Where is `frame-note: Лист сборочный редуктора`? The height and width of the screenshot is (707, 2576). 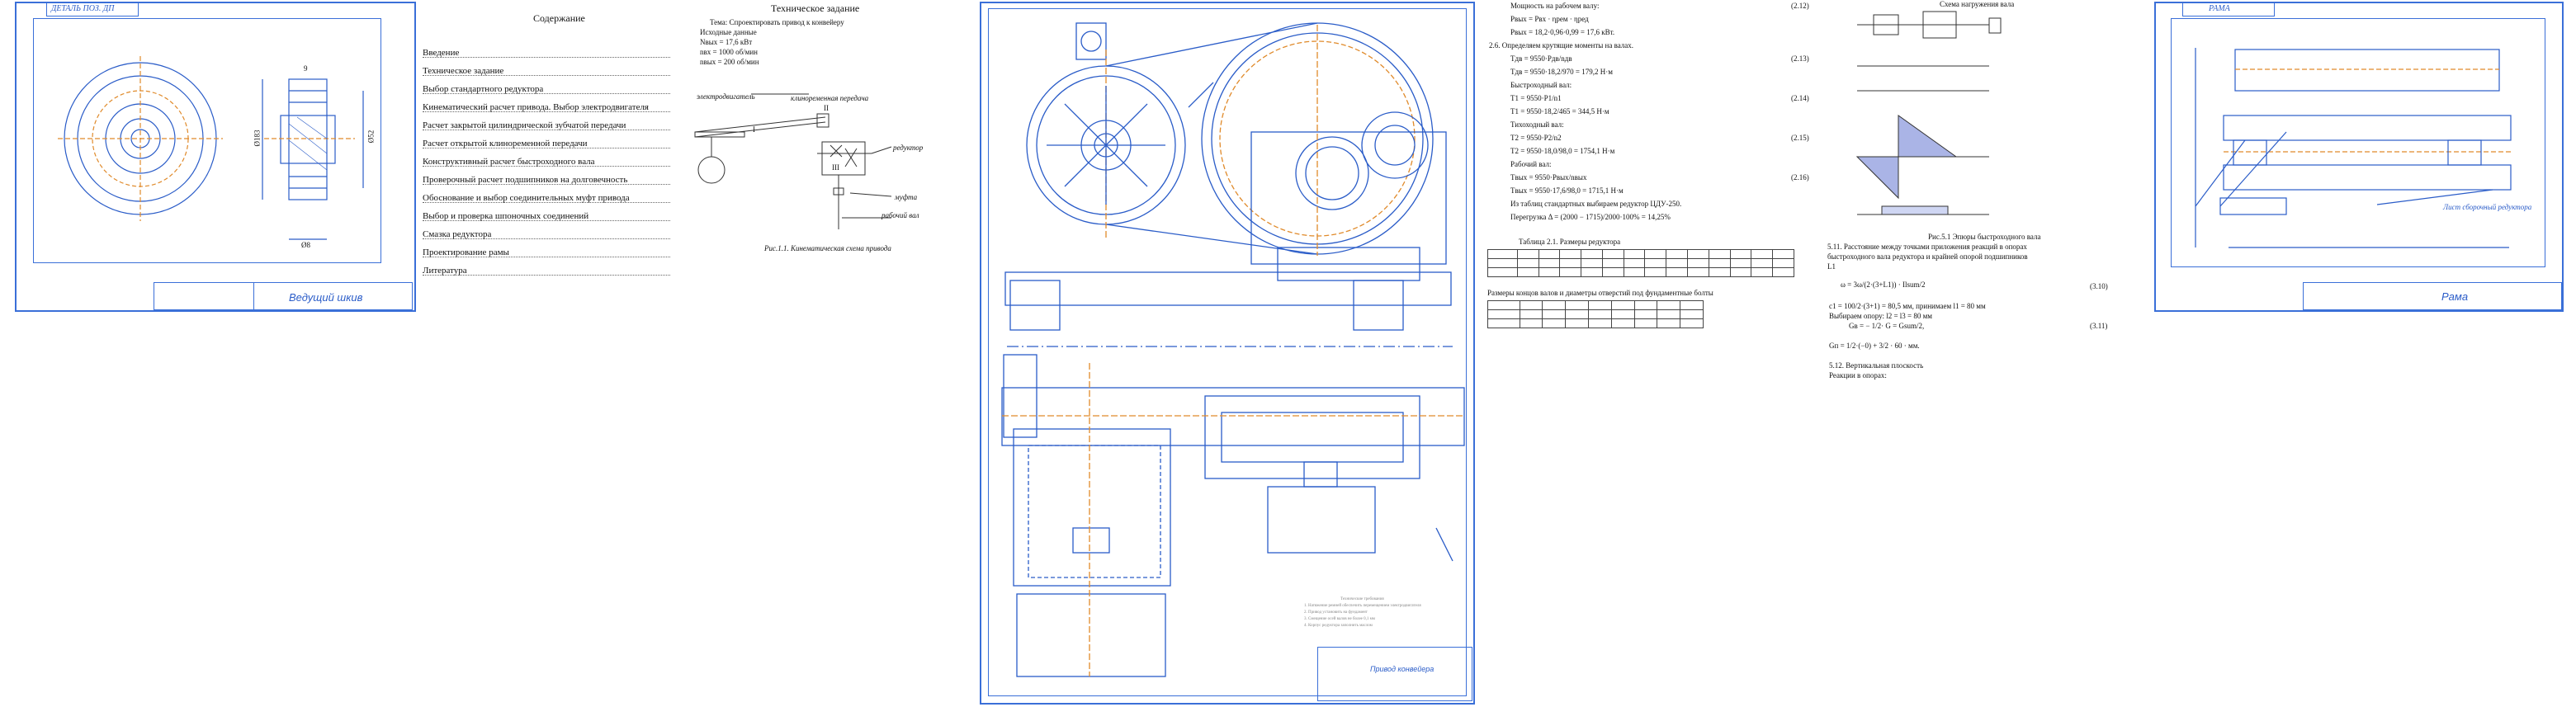 frame-note: Лист сборочный редуктора is located at coordinates (2487, 207).